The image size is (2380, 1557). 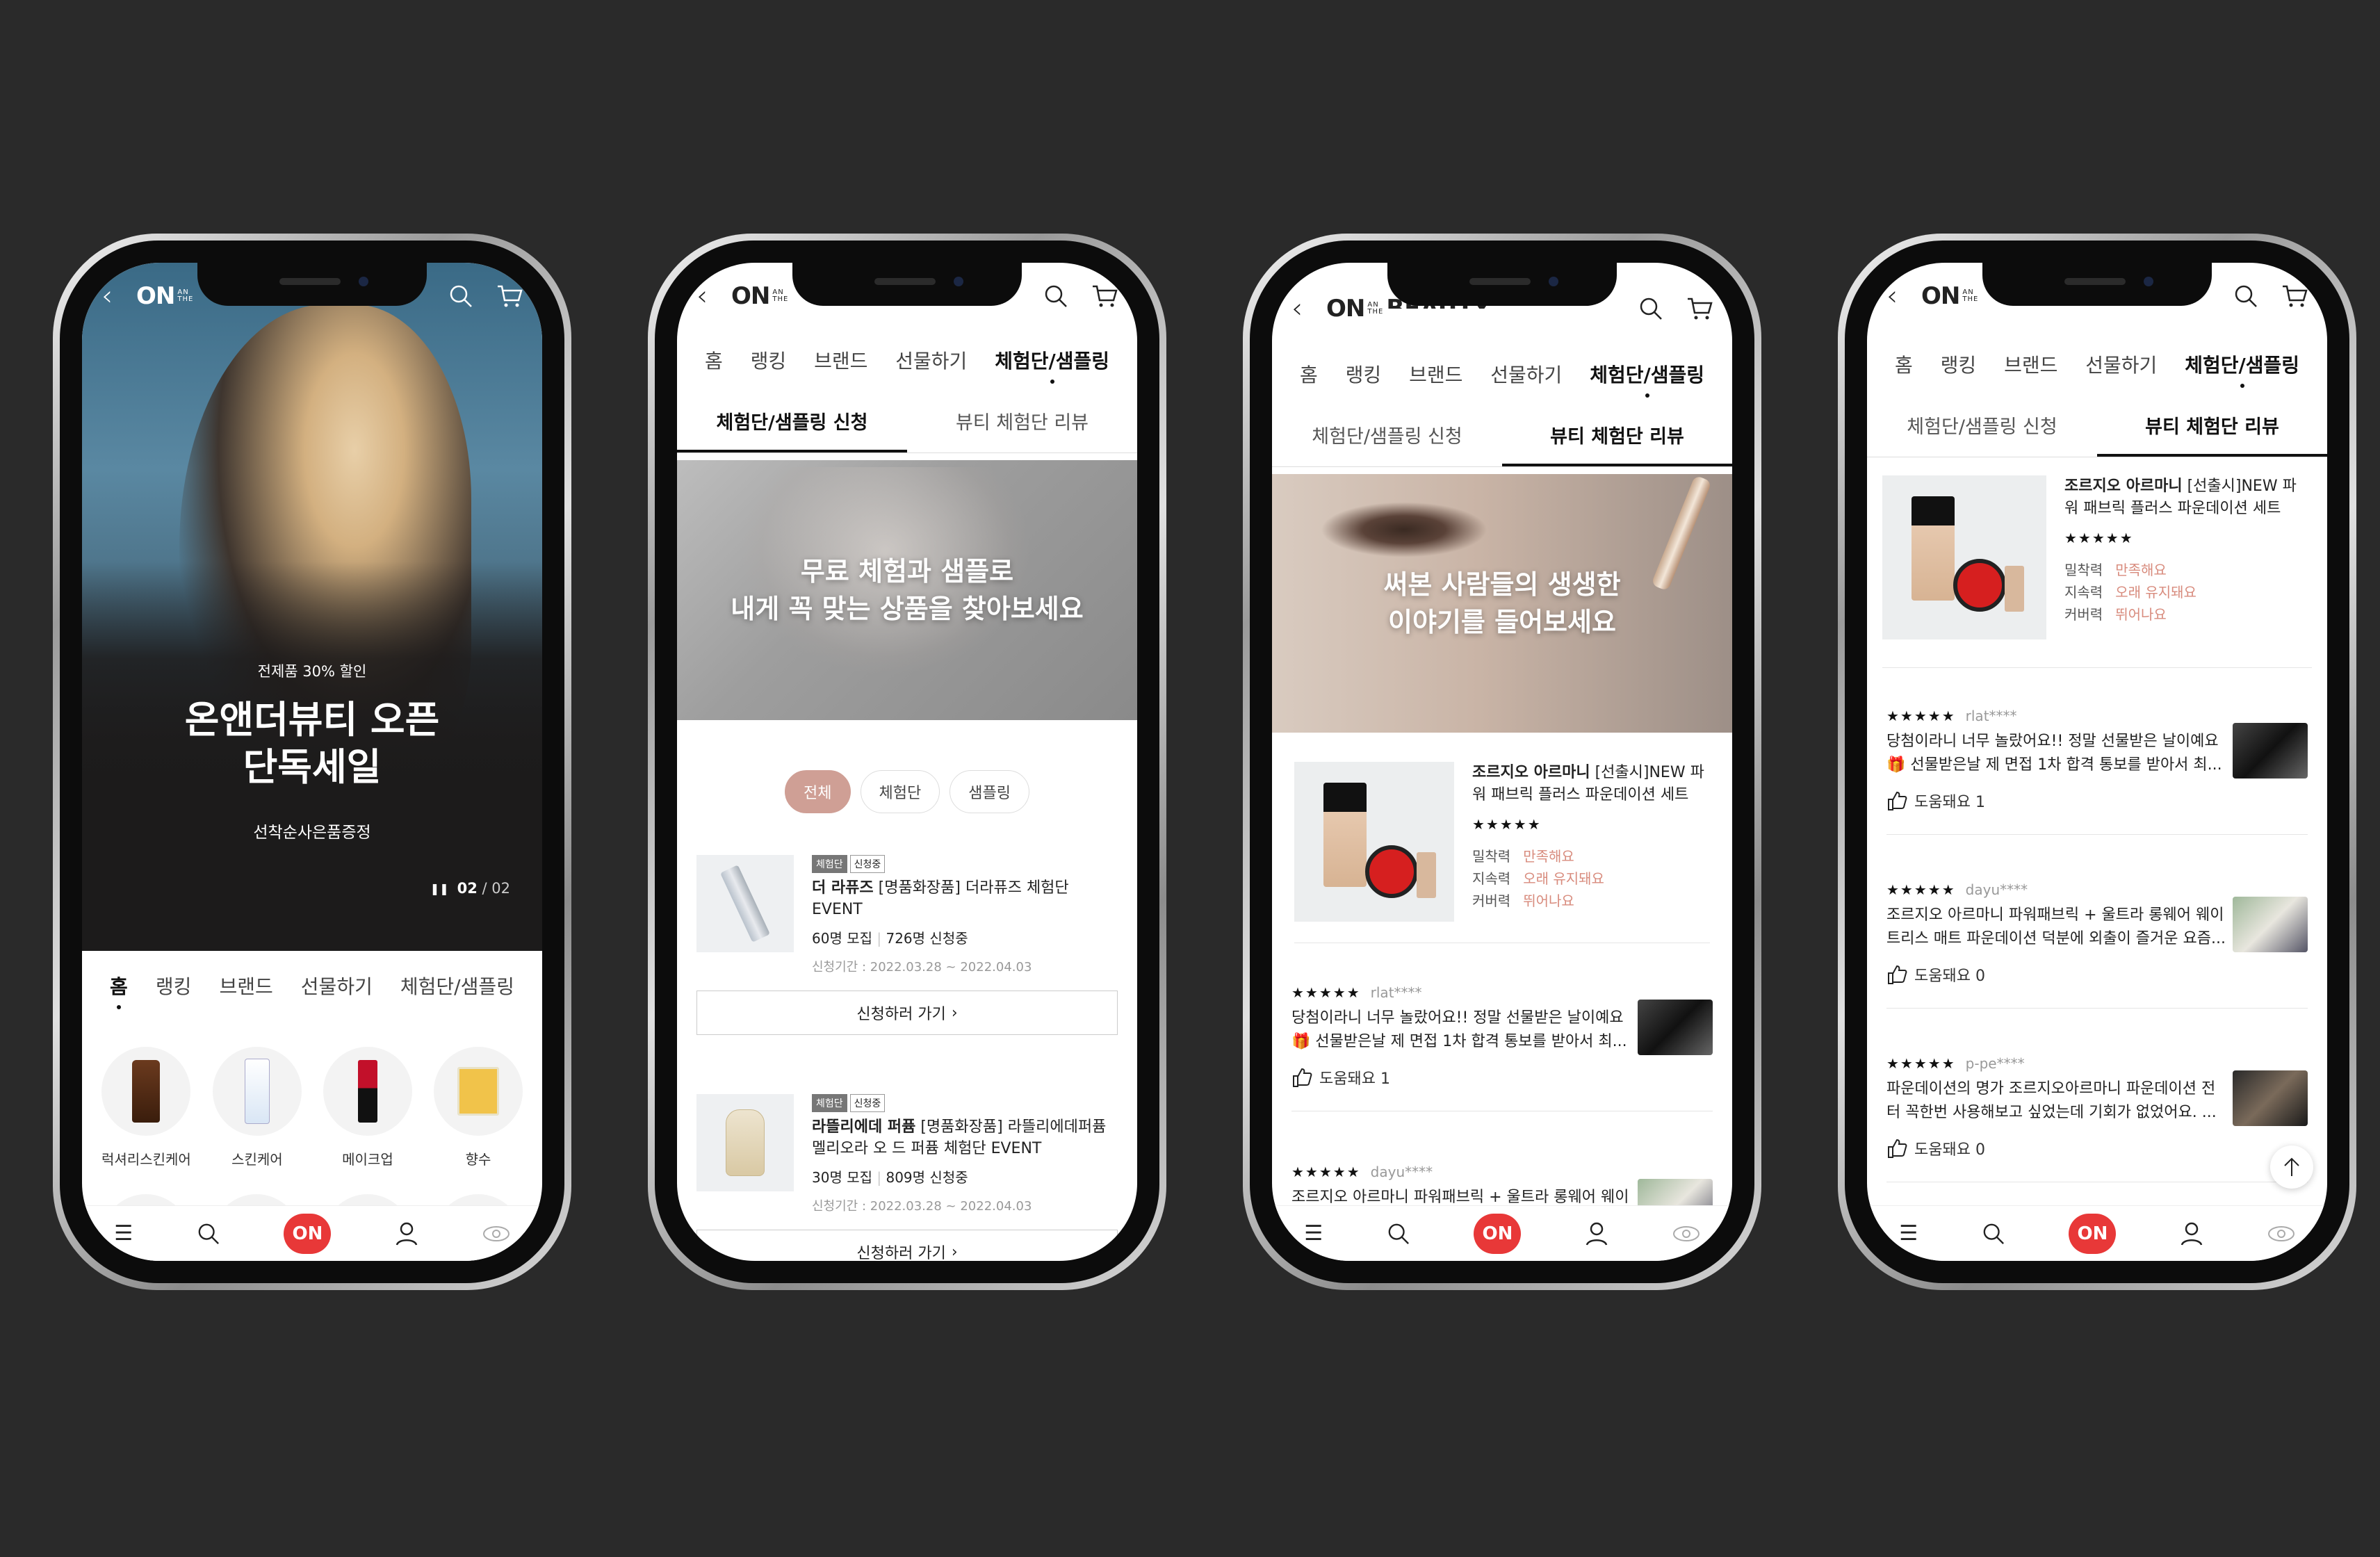 I want to click on pause-icon: ❚❚, so click(x=439, y=888).